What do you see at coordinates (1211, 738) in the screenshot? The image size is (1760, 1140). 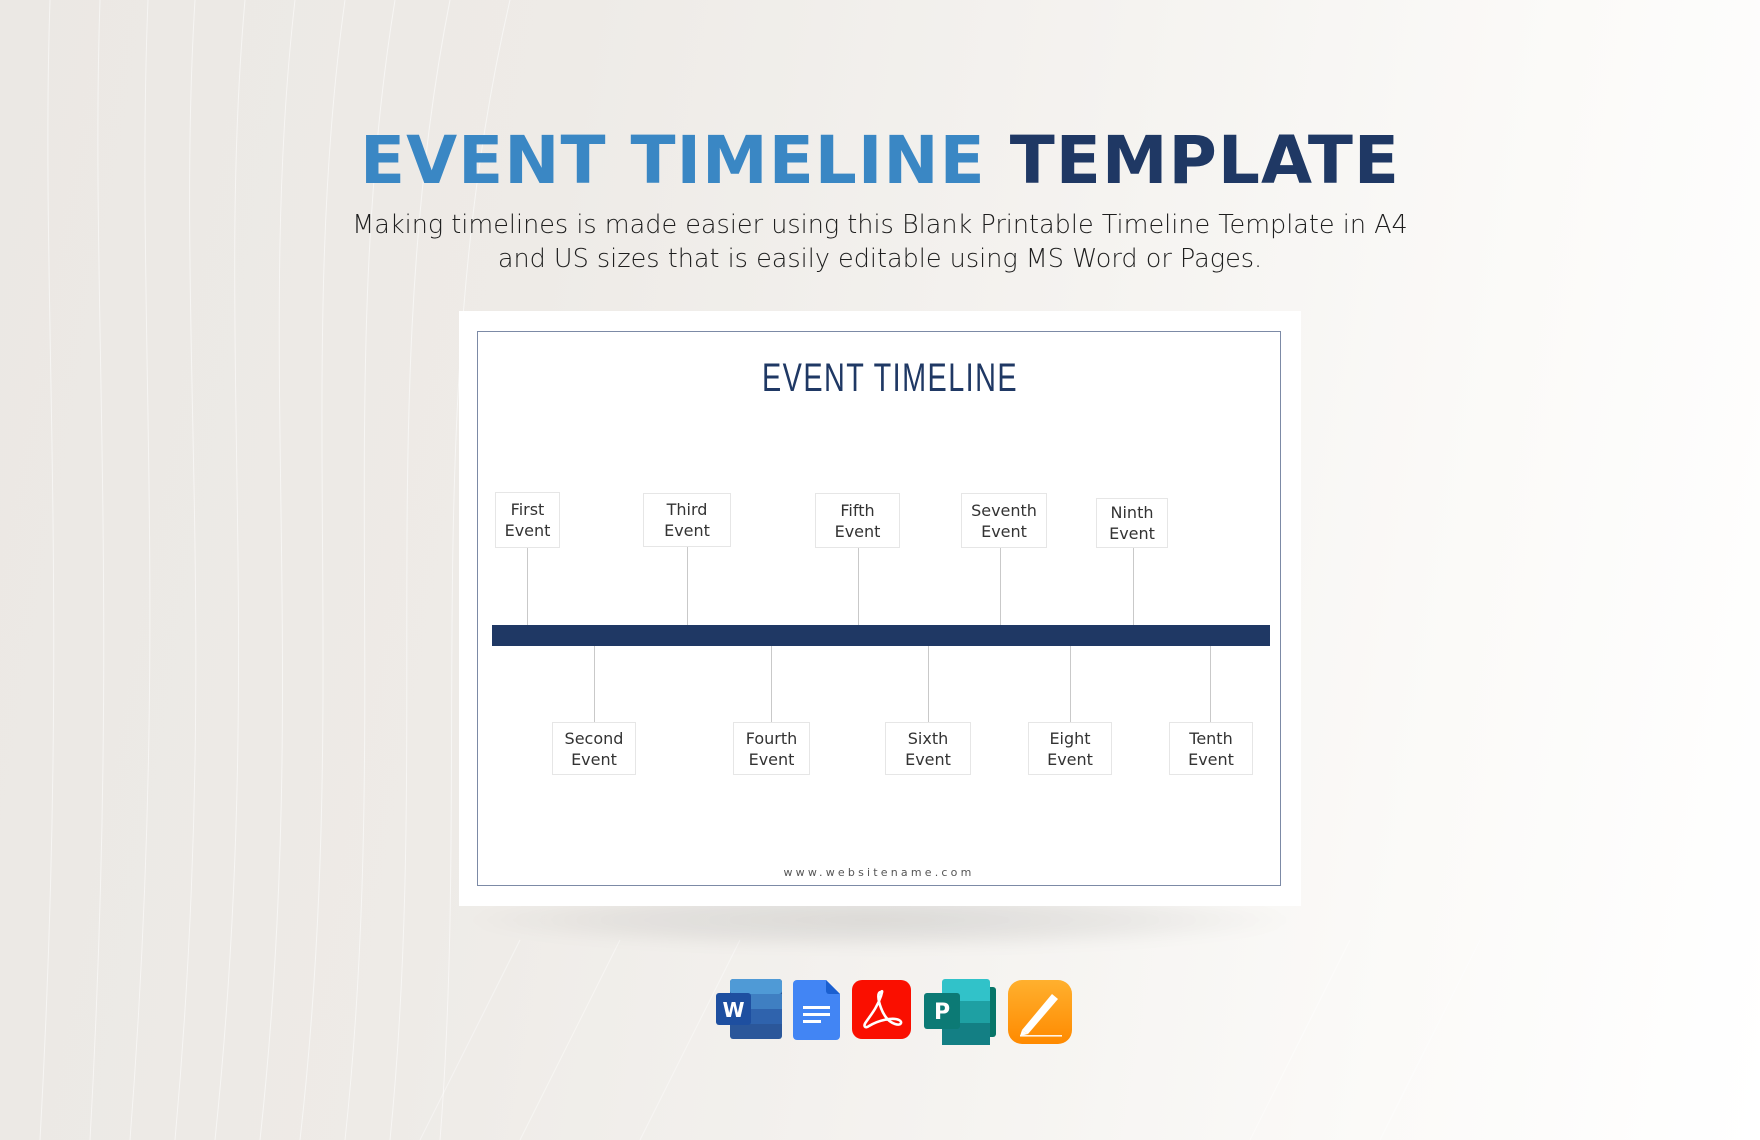 I see `event-label: Tenth` at bounding box center [1211, 738].